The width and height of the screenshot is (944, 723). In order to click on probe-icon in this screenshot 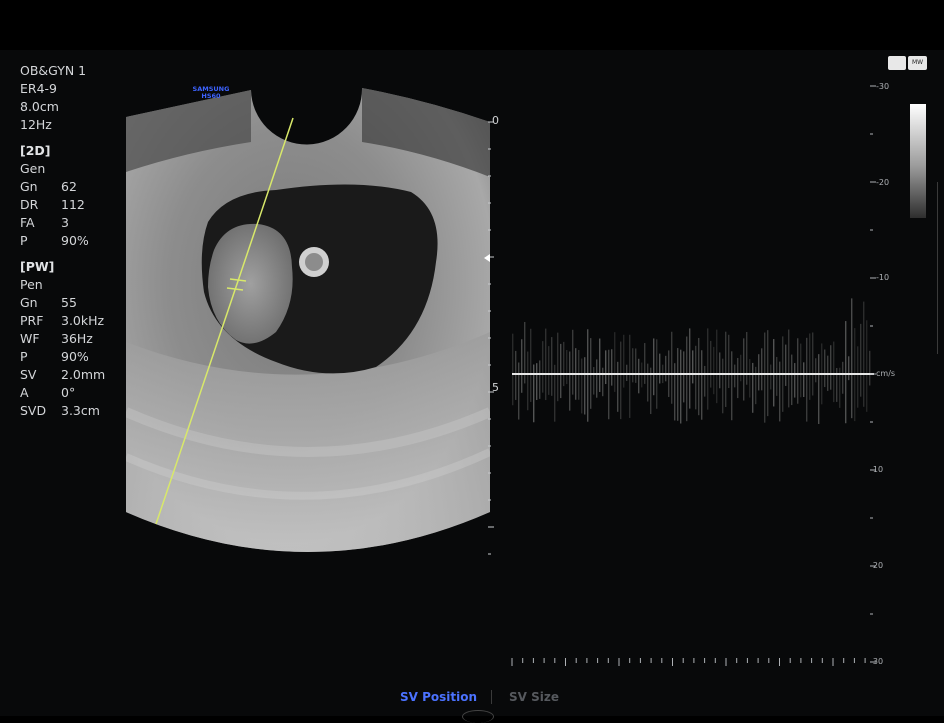, I will do `click(897, 63)`.